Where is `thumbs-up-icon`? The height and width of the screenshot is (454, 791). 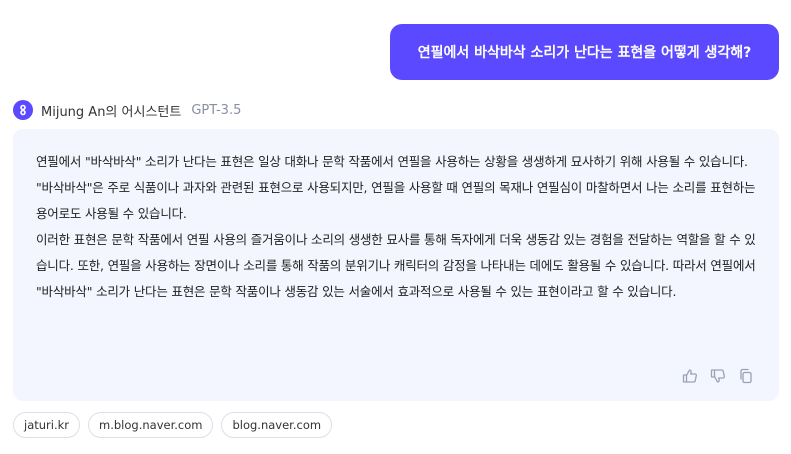 thumbs-up-icon is located at coordinates (689, 376).